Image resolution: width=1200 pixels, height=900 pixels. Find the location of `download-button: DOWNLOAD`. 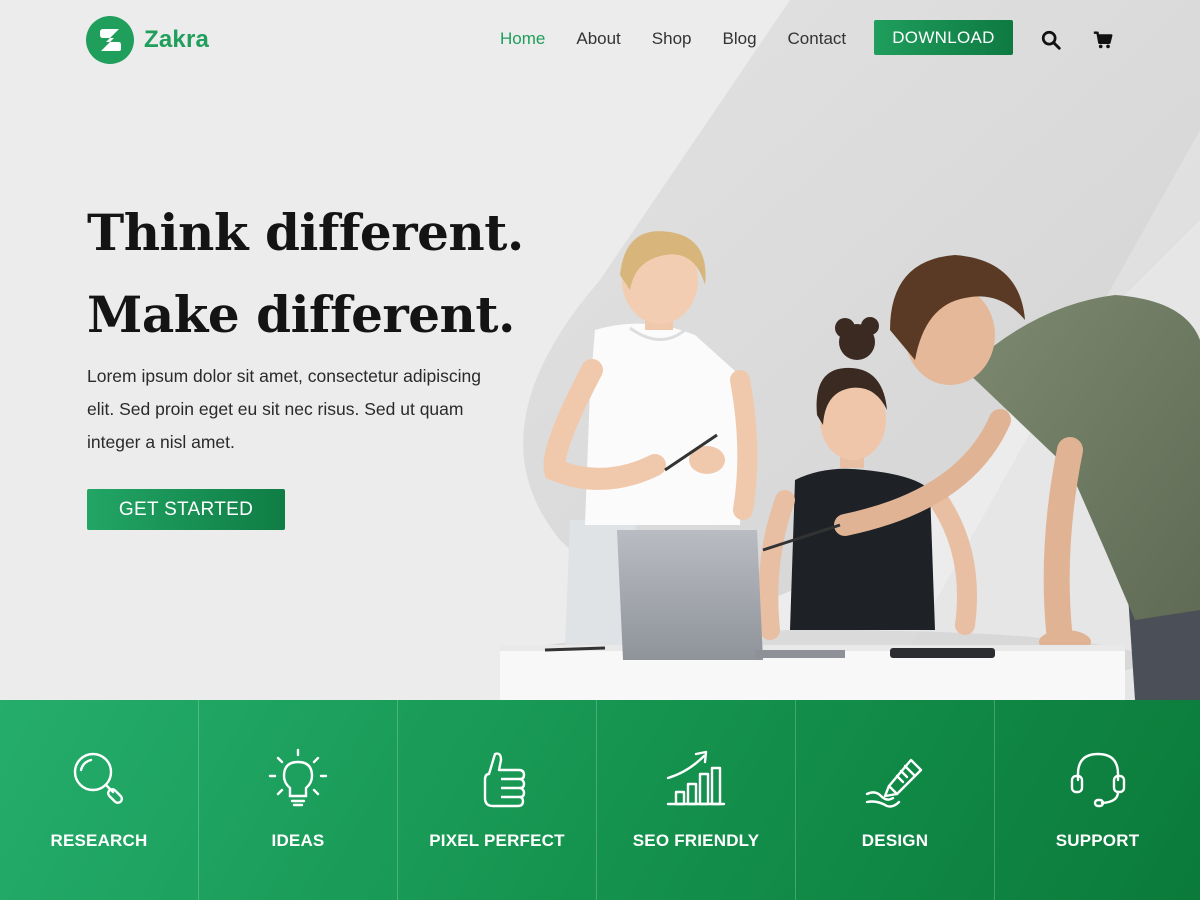

download-button: DOWNLOAD is located at coordinates (943, 37).